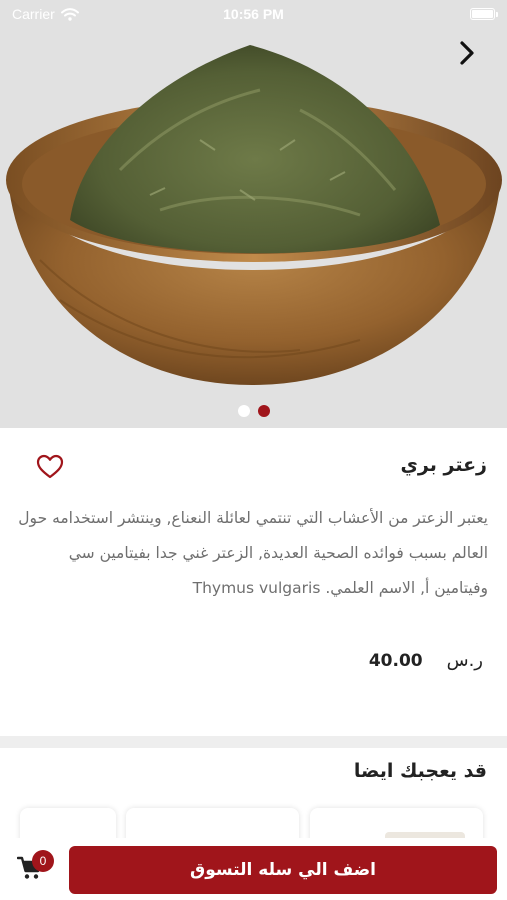  I want to click on status-bar: Carrier 10:56 PM, so click(253, 14).